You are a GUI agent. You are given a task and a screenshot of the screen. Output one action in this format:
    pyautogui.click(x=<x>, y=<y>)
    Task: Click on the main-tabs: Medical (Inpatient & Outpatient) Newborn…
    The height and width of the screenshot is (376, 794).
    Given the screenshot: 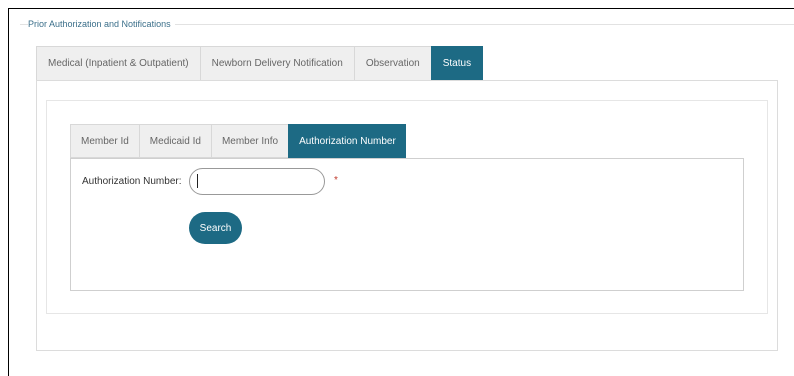 What is the action you would take?
    pyautogui.click(x=260, y=63)
    